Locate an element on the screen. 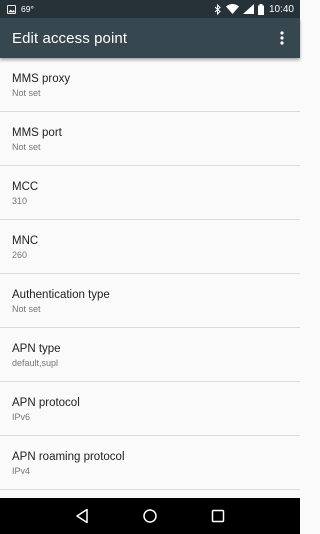 The height and width of the screenshot is (534, 320). image-icon is located at coordinates (11, 9).